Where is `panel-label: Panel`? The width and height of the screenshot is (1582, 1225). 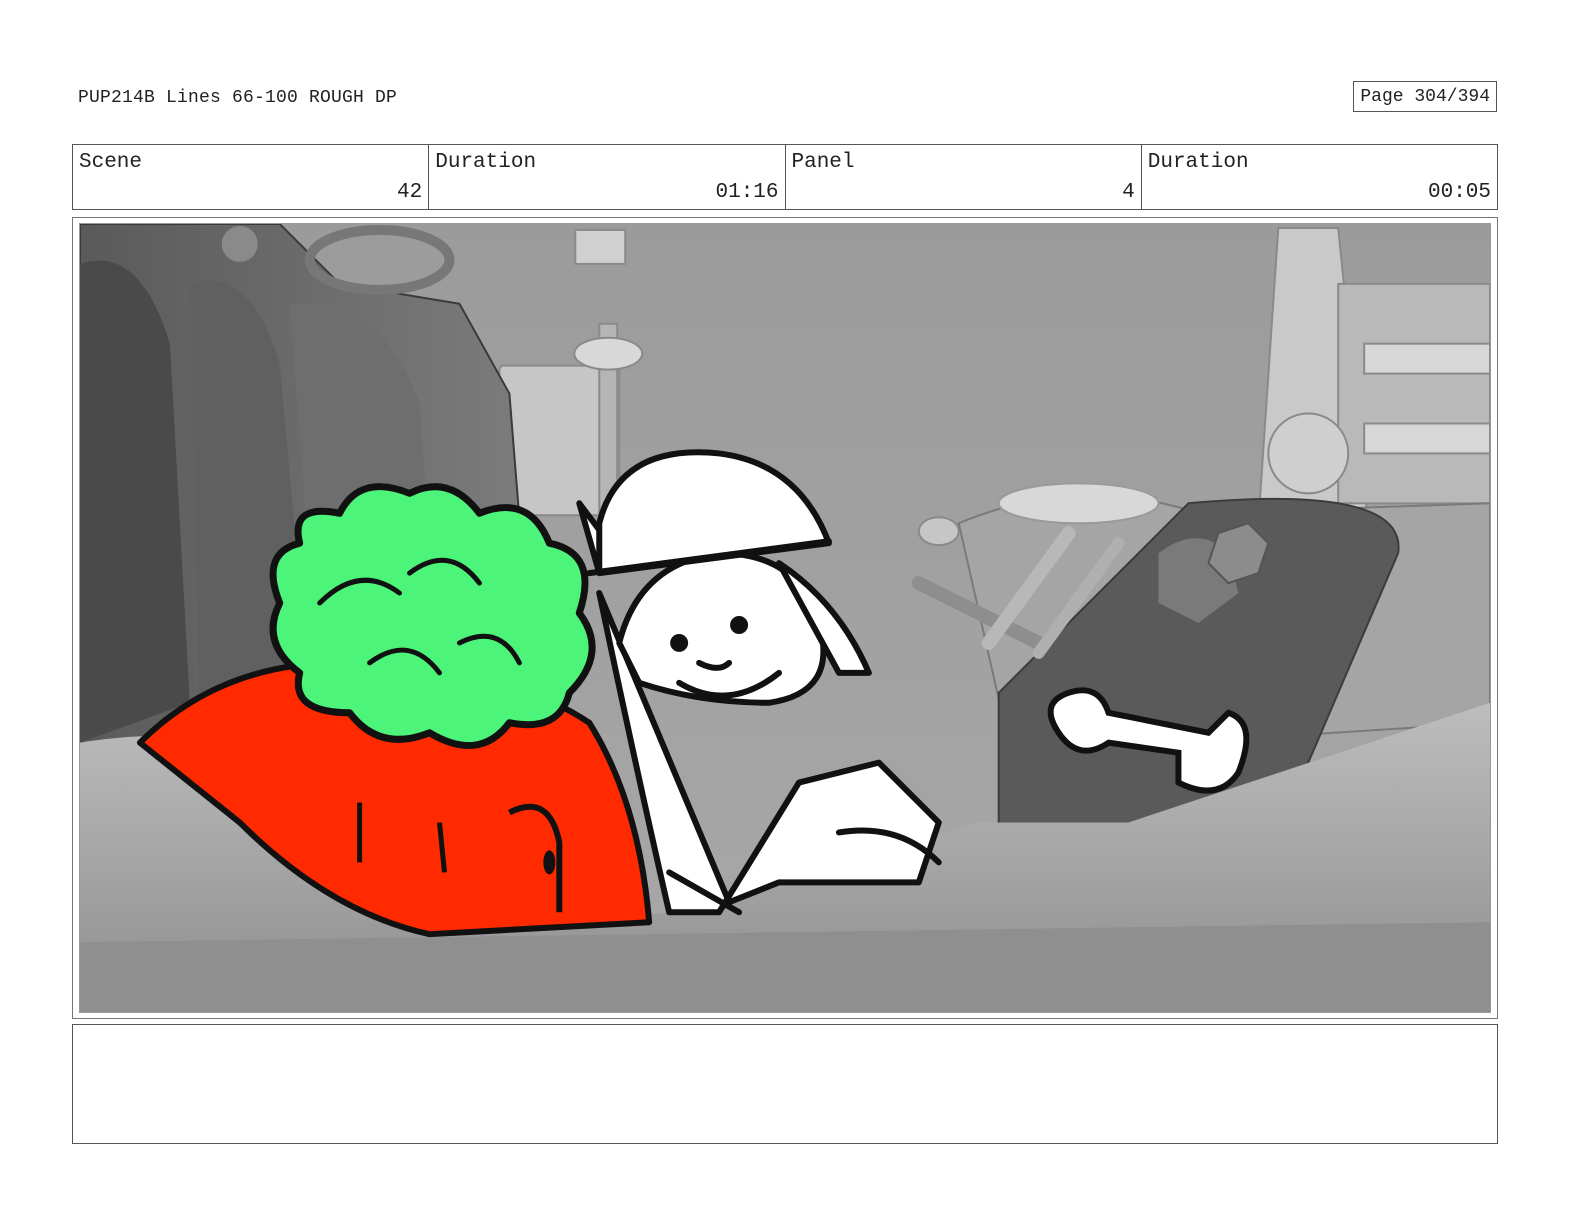
panel-label: Panel is located at coordinates (823, 162).